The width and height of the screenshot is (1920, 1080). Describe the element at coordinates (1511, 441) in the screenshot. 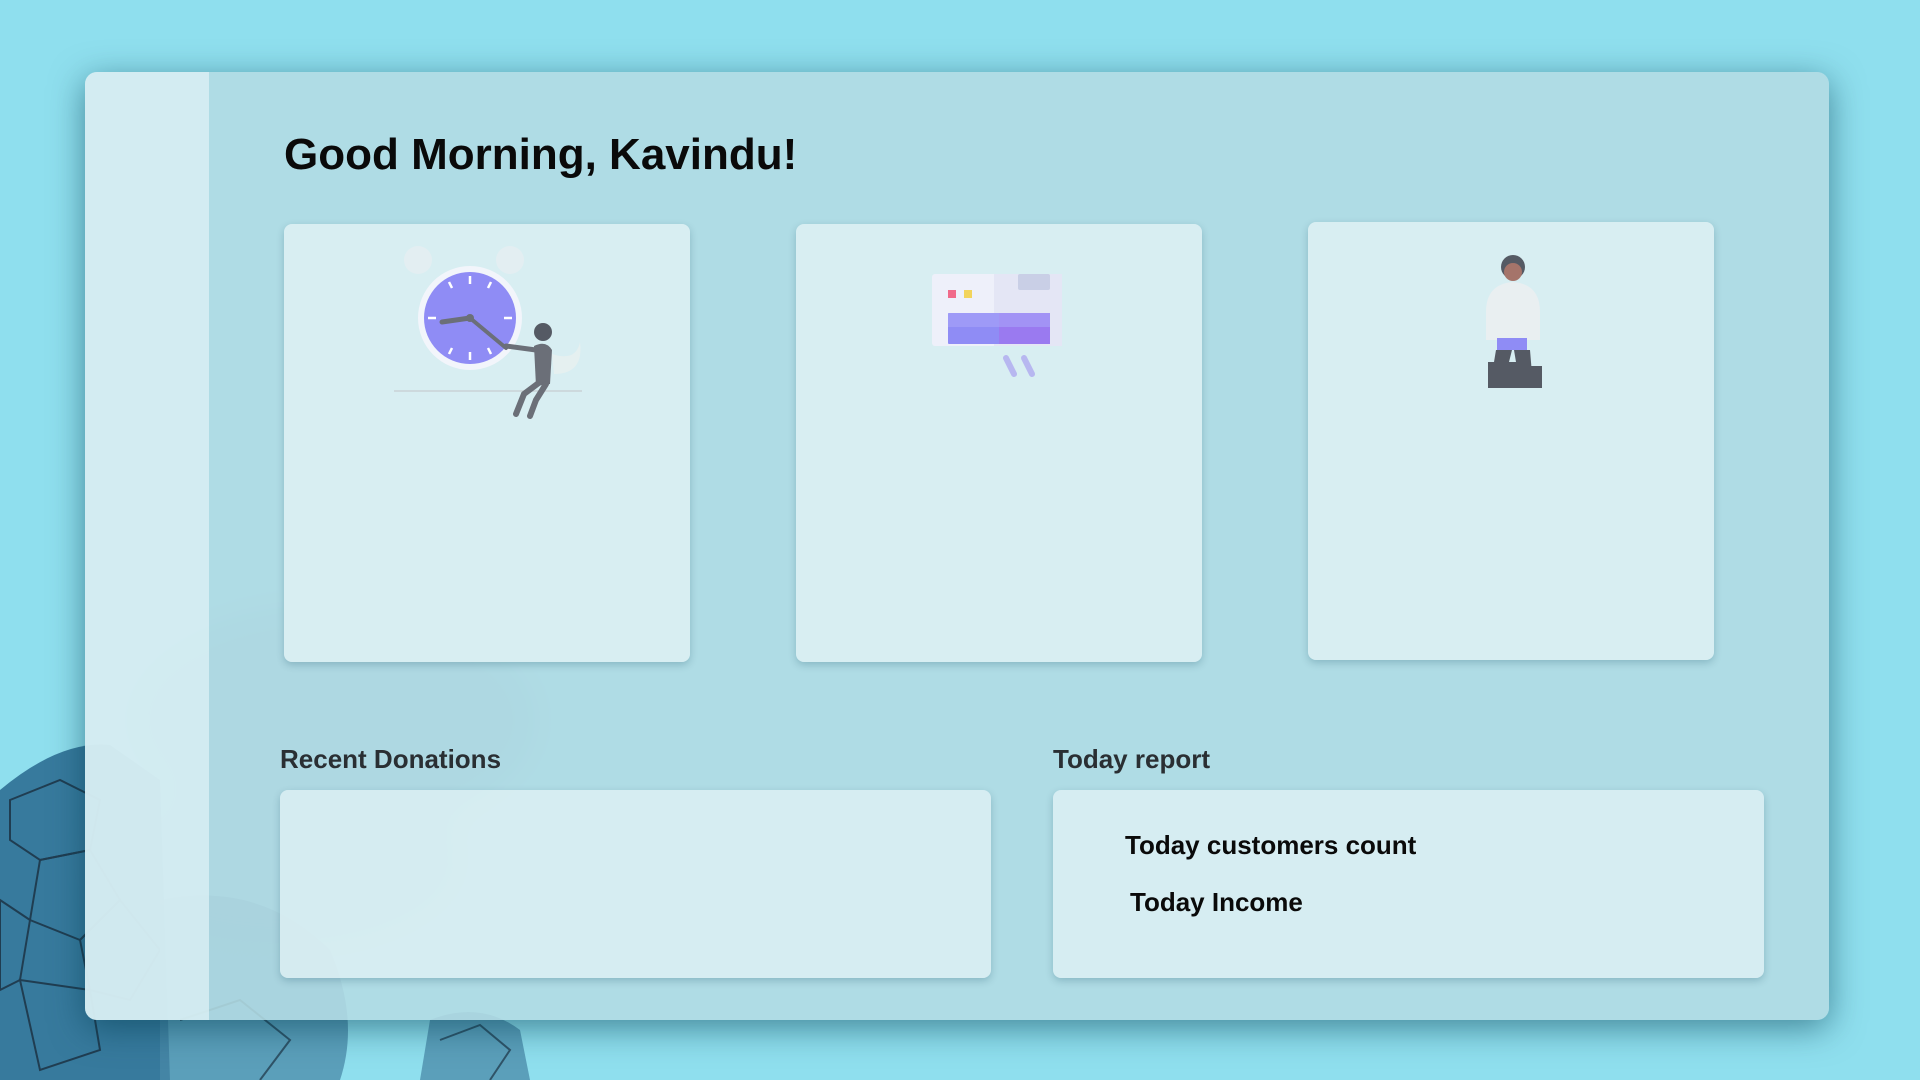

I see `card-visitors` at that location.